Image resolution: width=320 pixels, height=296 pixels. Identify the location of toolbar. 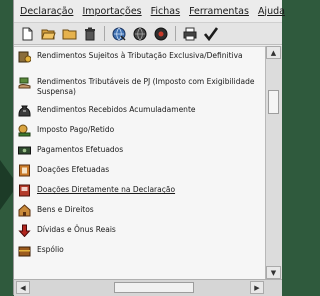
(148, 33).